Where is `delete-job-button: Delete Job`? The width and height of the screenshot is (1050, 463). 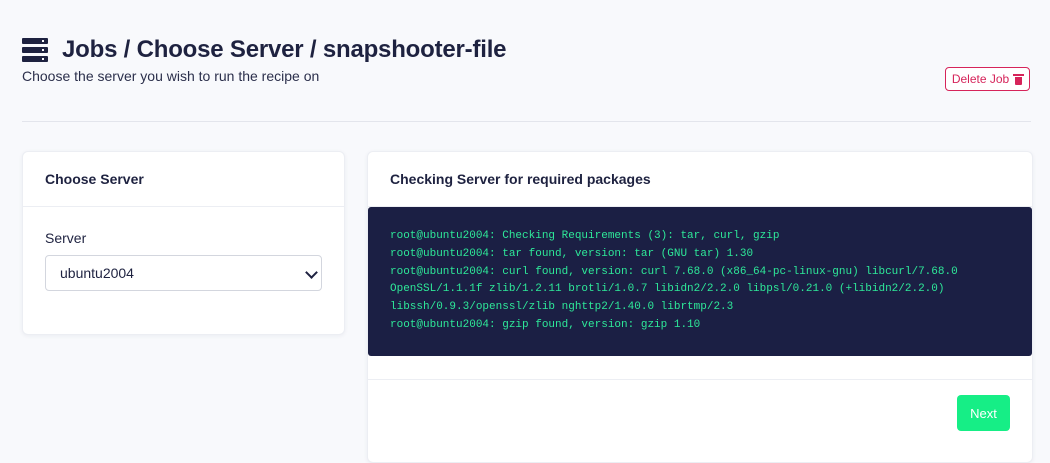 delete-job-button: Delete Job is located at coordinates (987, 79).